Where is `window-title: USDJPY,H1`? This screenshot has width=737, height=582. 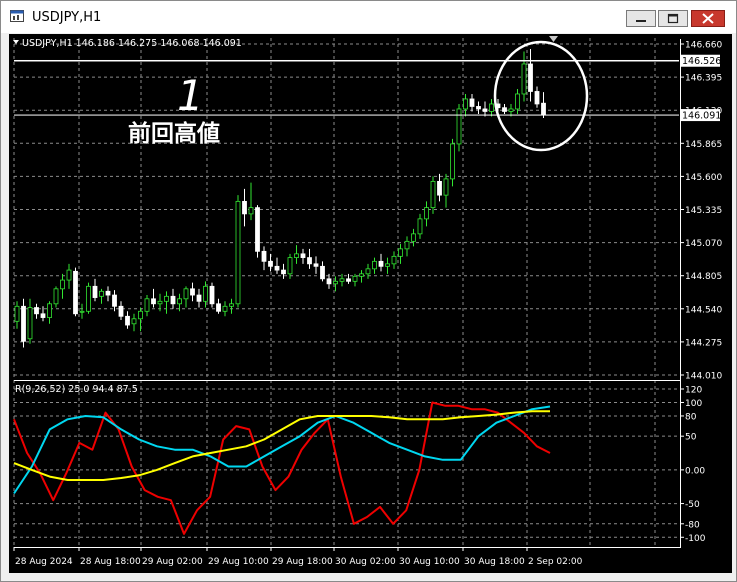 window-title: USDJPY,H1 is located at coordinates (67, 17).